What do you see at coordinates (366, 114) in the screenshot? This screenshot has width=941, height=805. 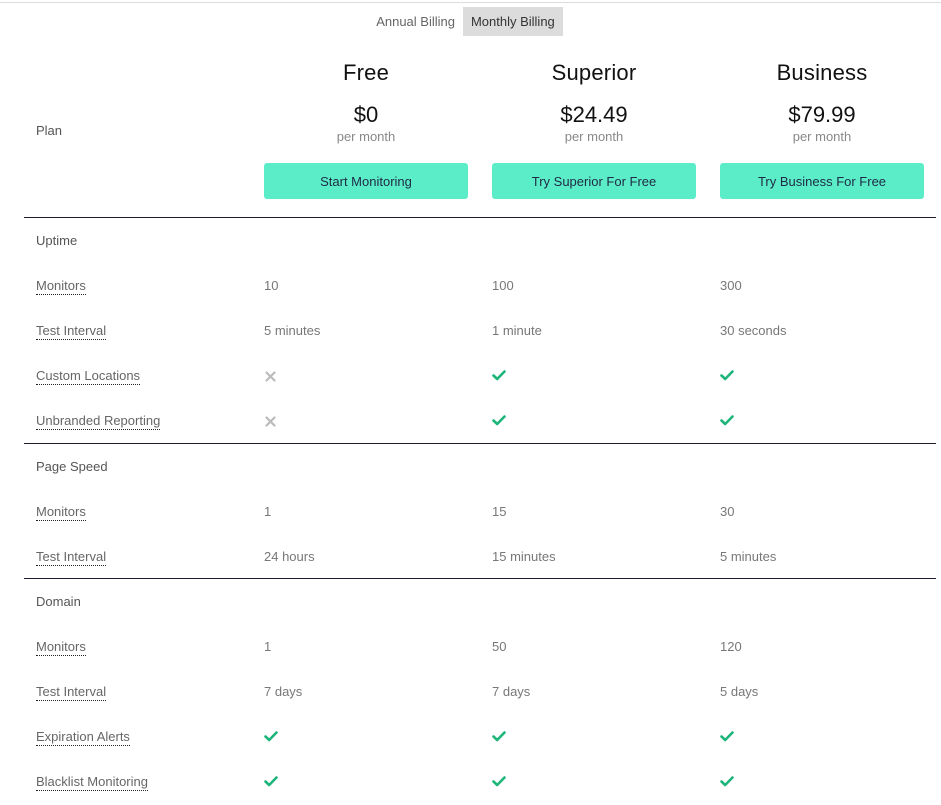 I see `plan-price: $0` at bounding box center [366, 114].